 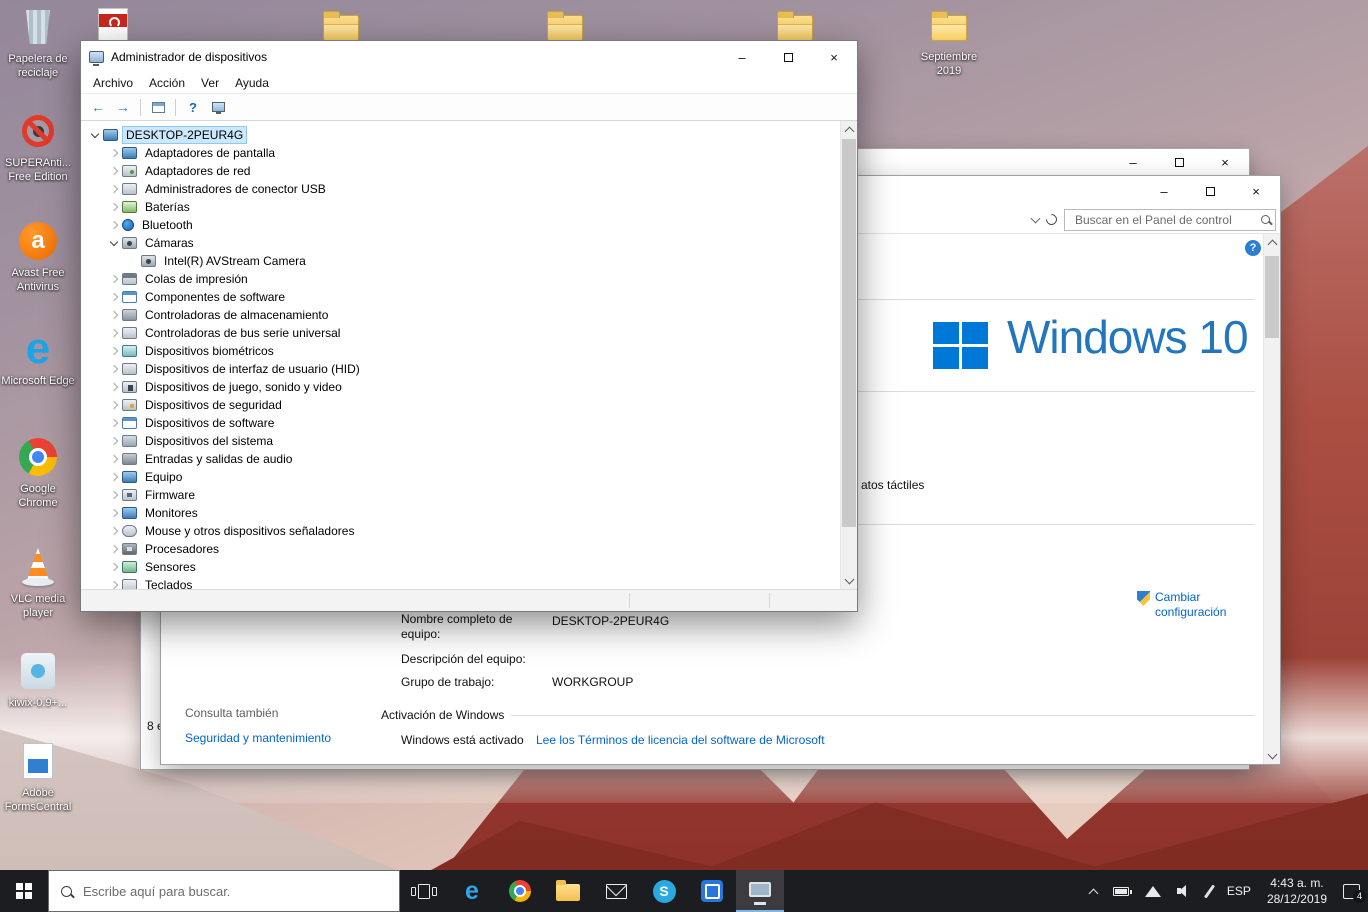 What do you see at coordinates (469, 351) in the screenshot?
I see `tree-item: Dispositivos biométricos` at bounding box center [469, 351].